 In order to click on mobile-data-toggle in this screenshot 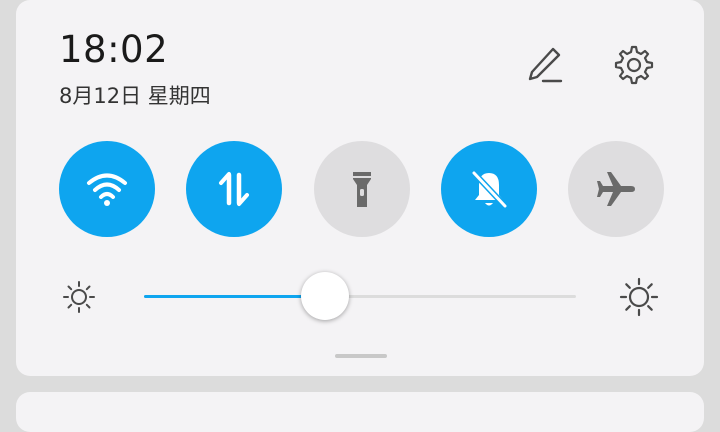, I will do `click(234, 189)`.